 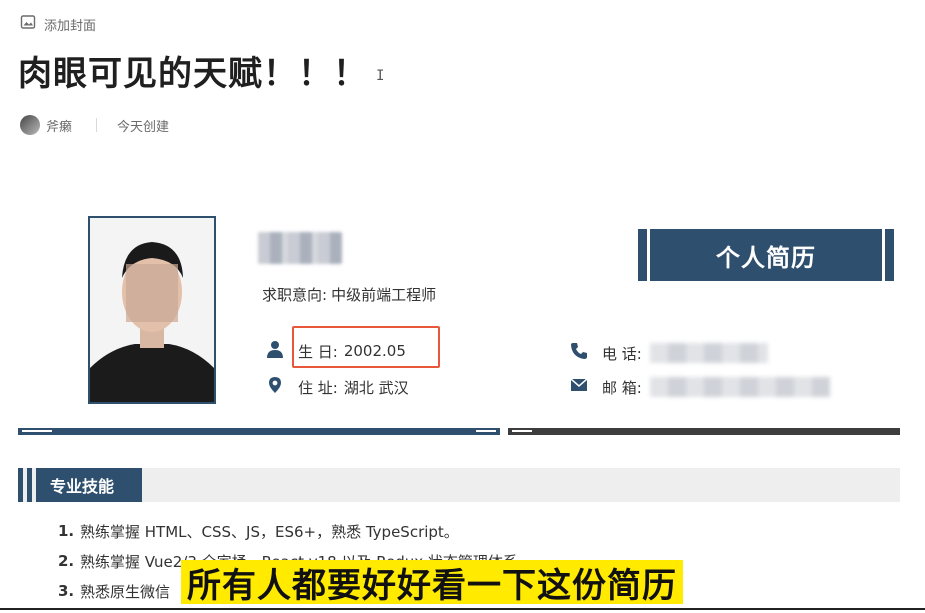 I want to click on address-label: 住 址:, so click(x=318, y=387).